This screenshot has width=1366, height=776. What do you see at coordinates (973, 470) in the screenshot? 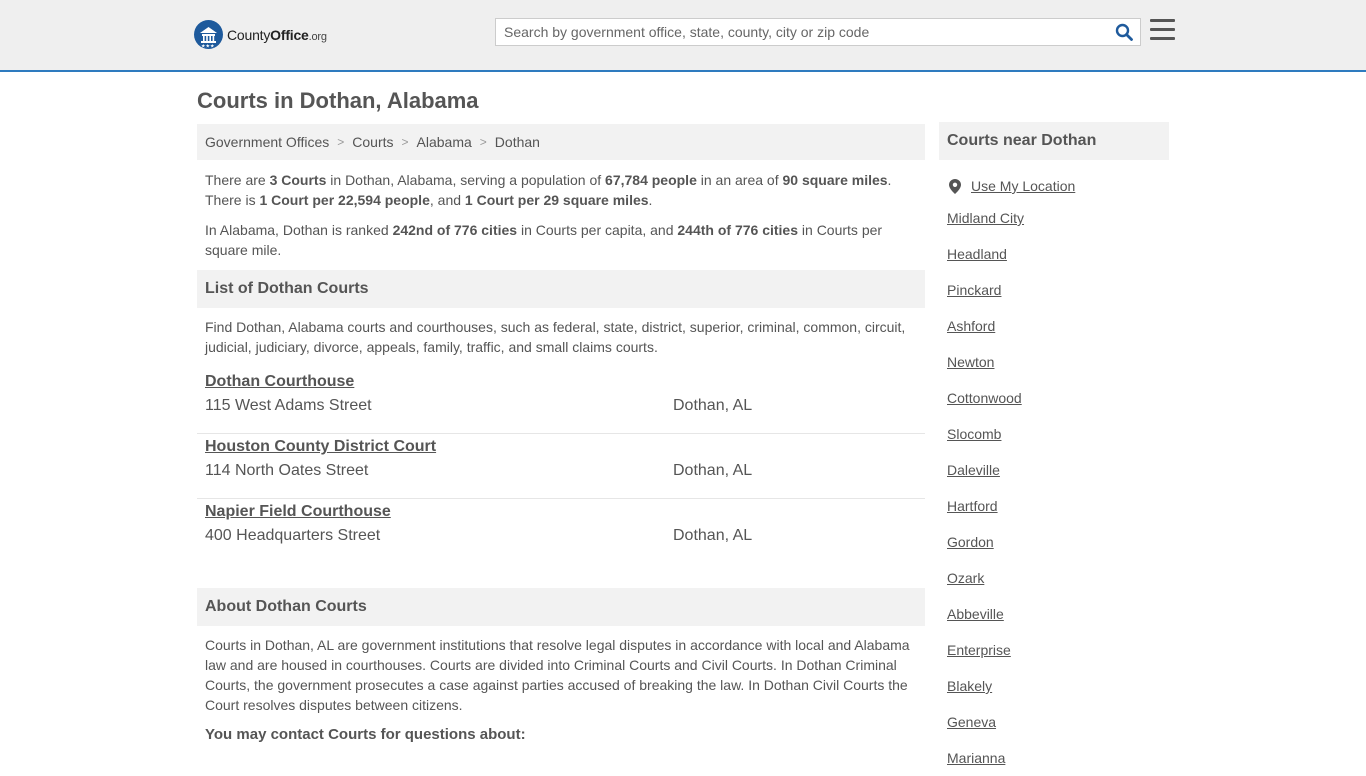
I see `nearby-city-link: Daleville` at bounding box center [973, 470].